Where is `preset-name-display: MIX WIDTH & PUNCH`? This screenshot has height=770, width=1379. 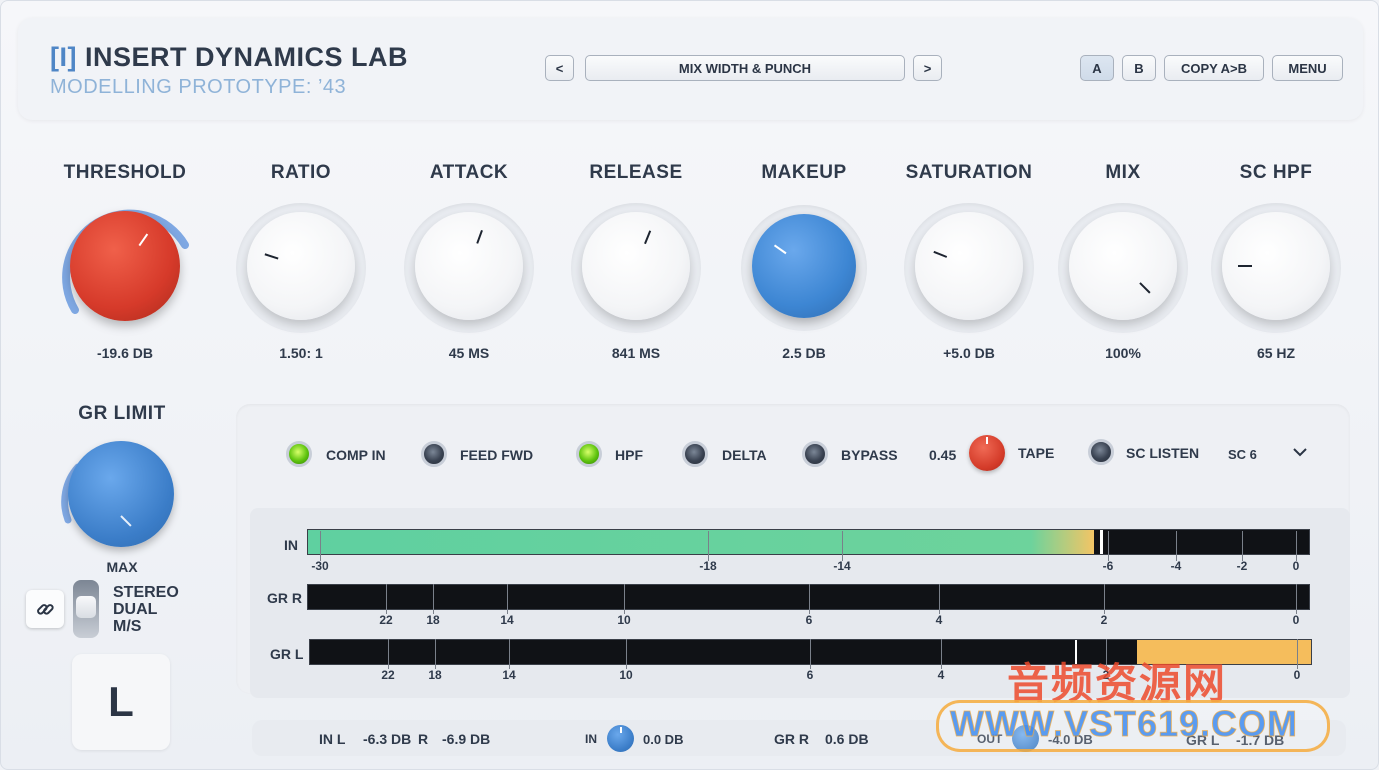
preset-name-display: MIX WIDTH & PUNCH is located at coordinates (745, 68).